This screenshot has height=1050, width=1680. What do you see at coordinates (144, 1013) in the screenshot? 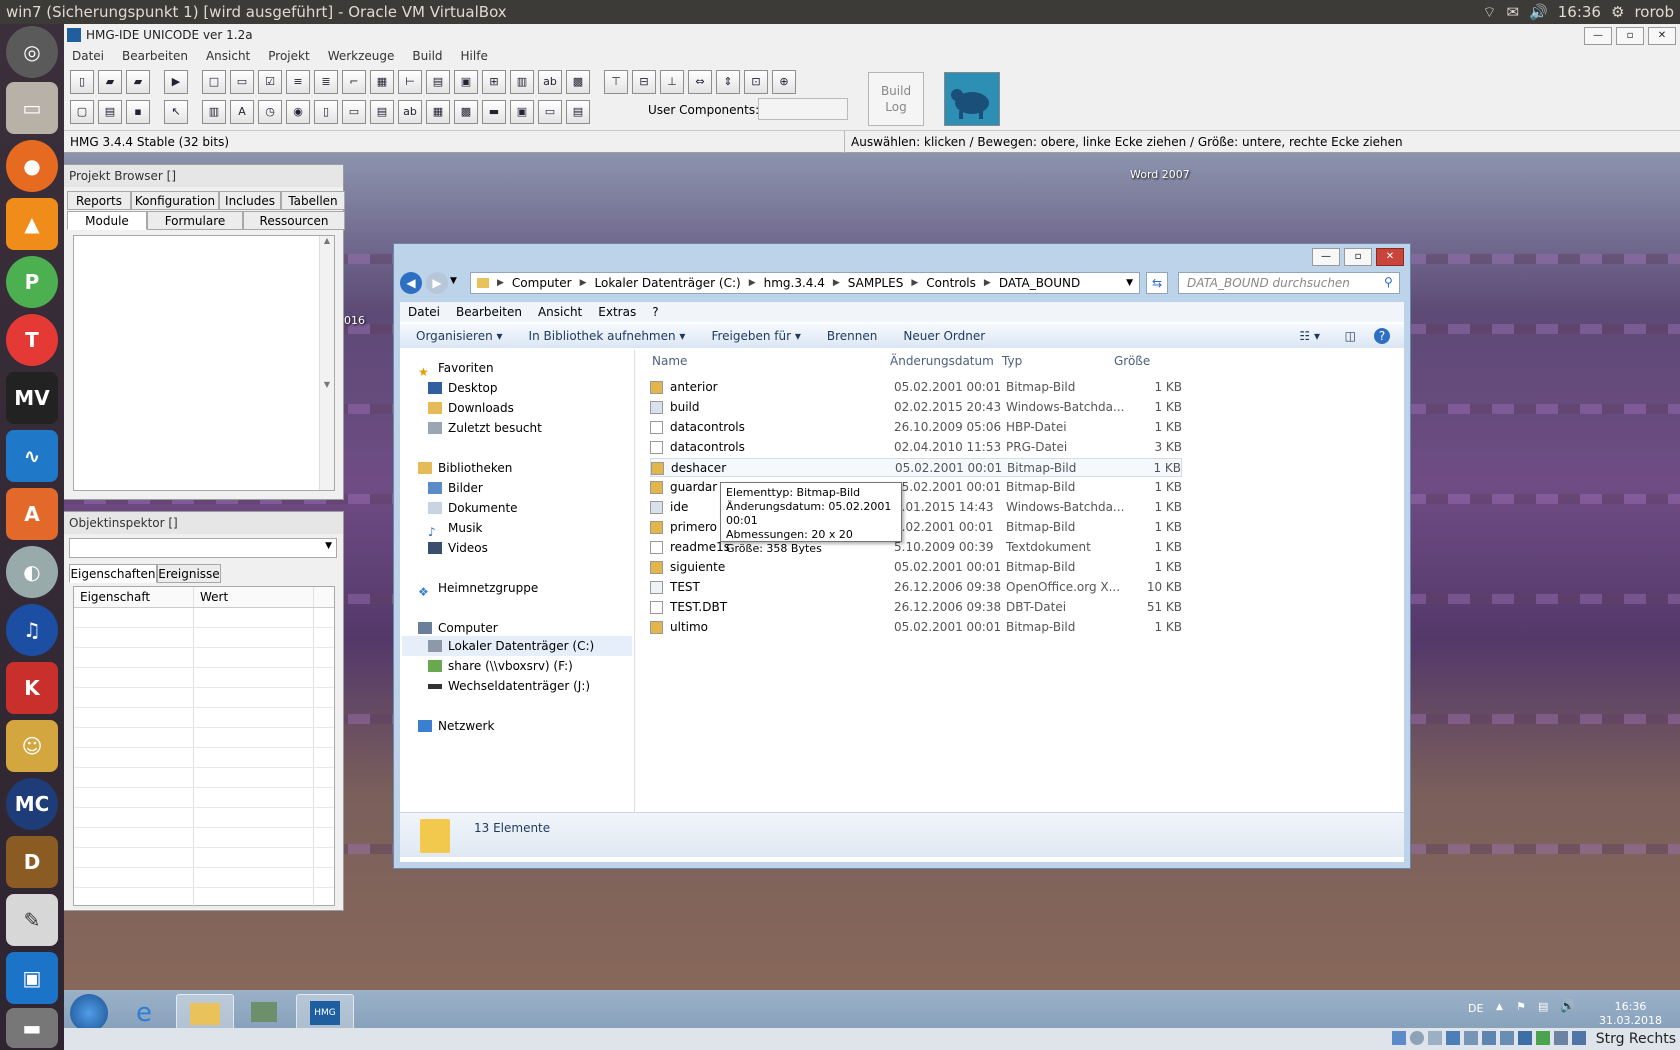
I see `internet-explorer-icon: e` at bounding box center [144, 1013].